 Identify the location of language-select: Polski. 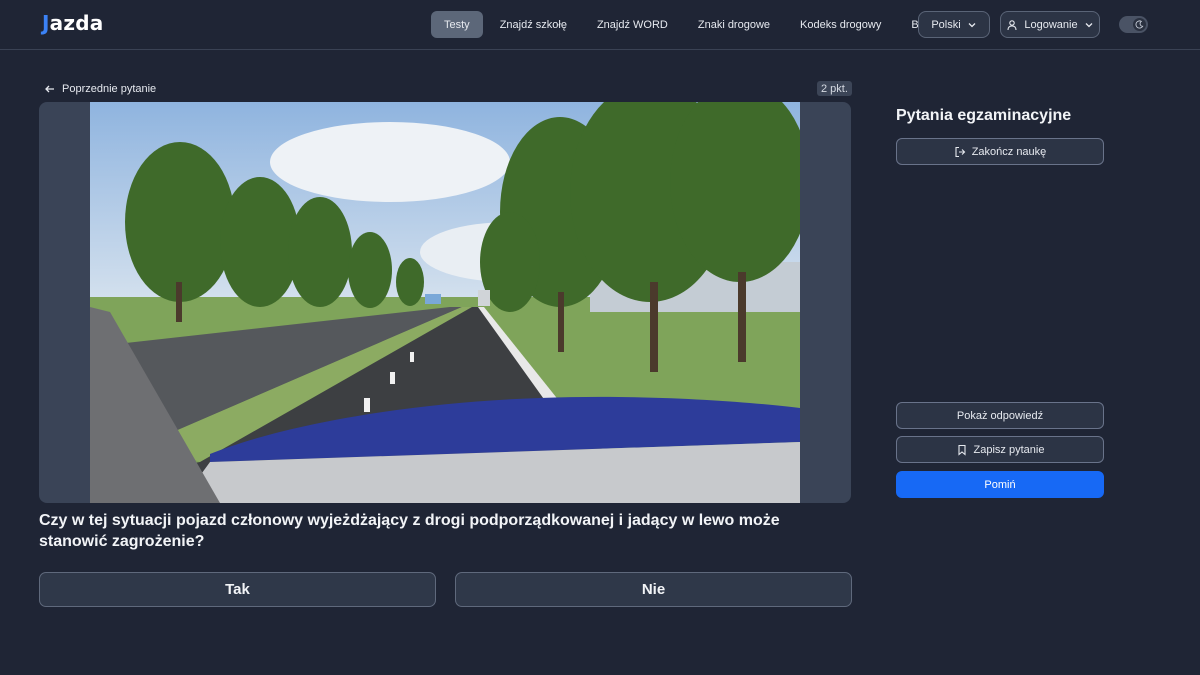
(954, 24).